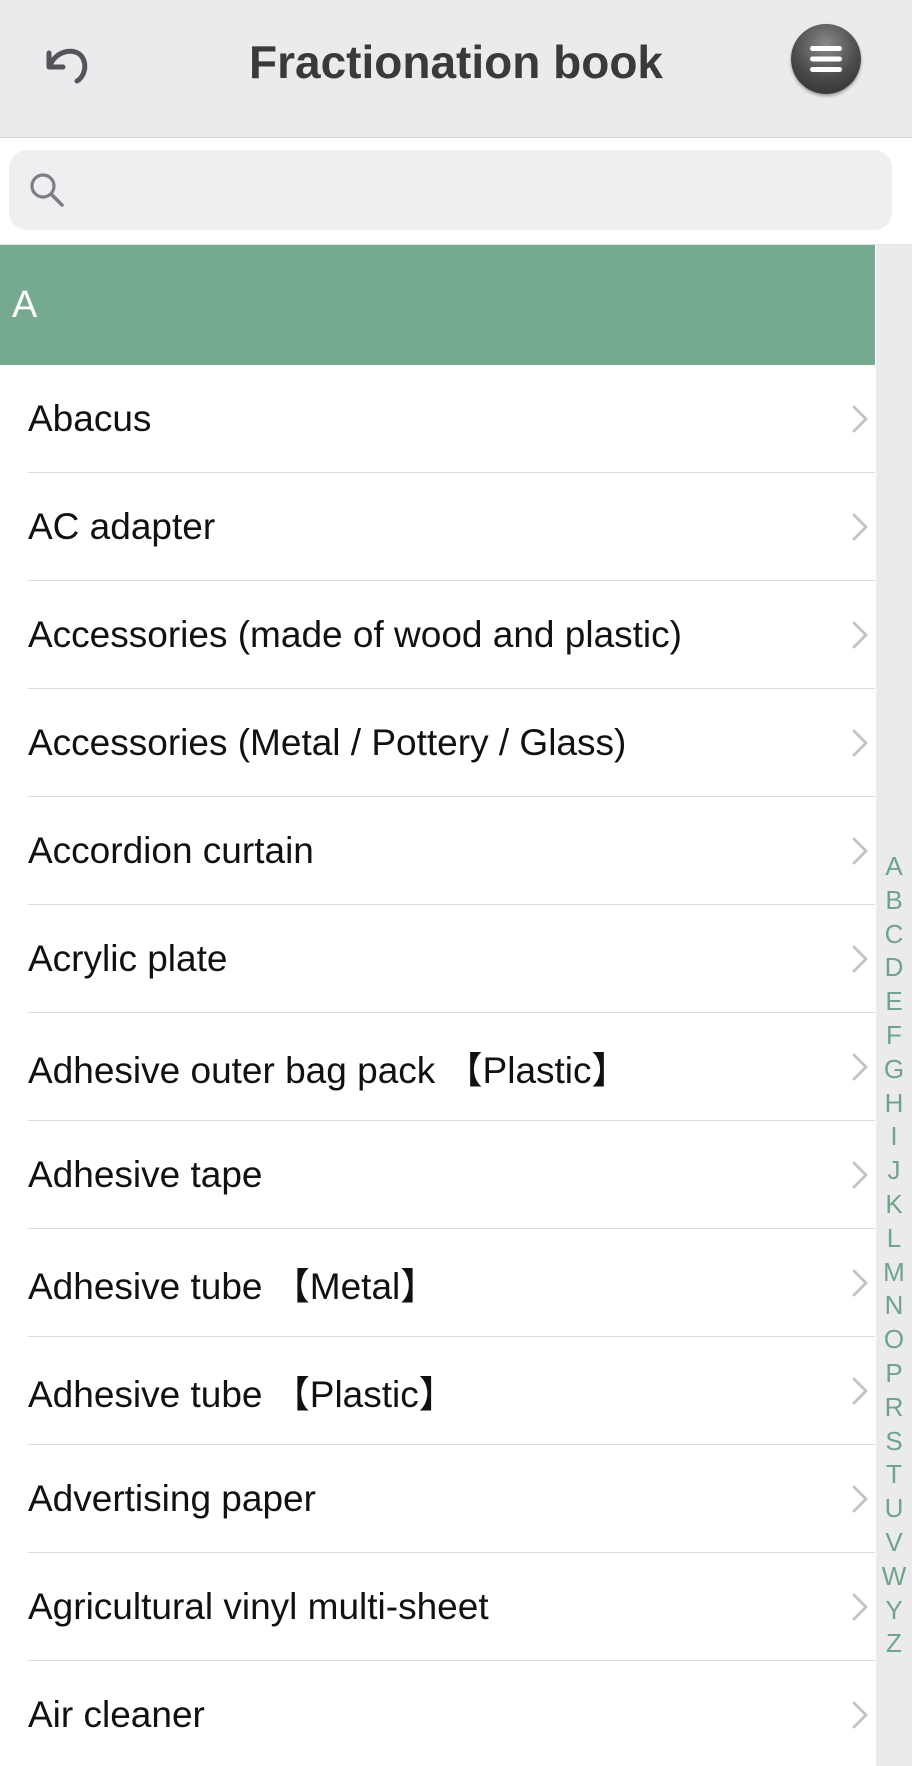  What do you see at coordinates (894, 1340) in the screenshot?
I see `index-letter-o: O` at bounding box center [894, 1340].